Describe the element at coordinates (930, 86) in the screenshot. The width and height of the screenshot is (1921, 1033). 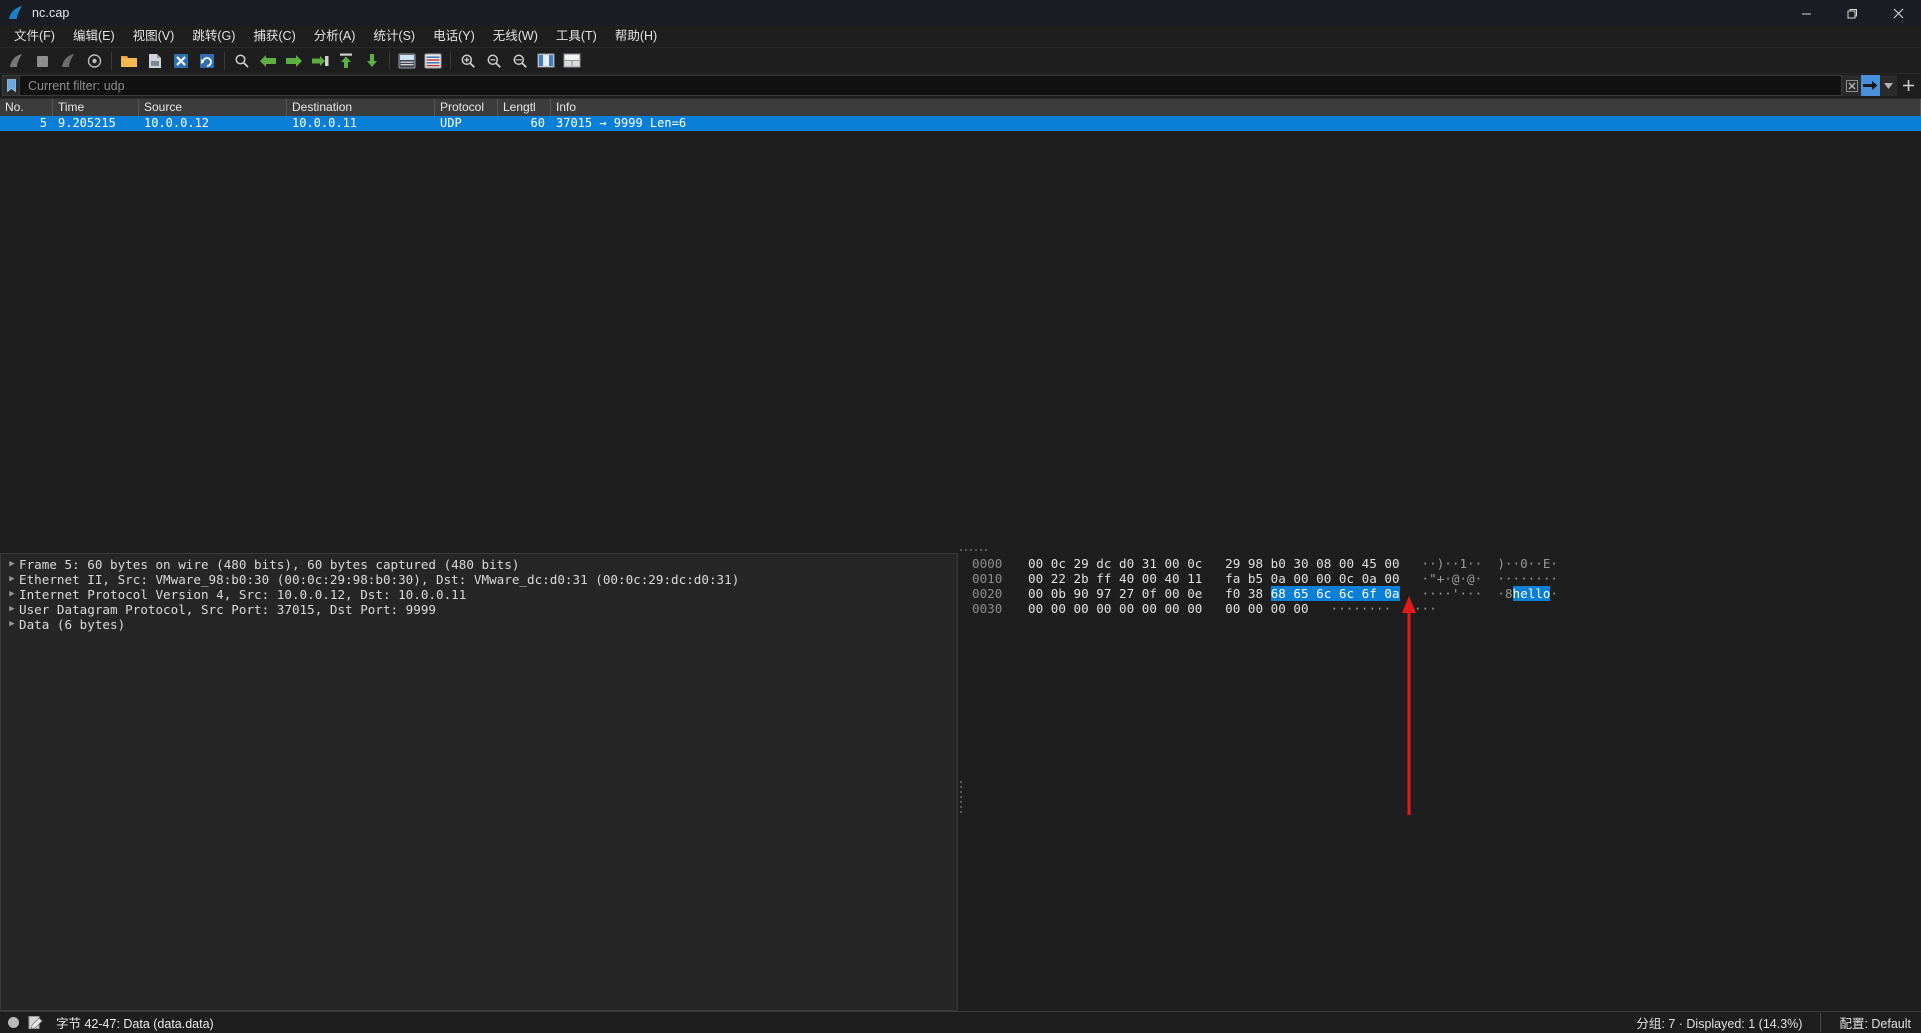
I see `display-filter-input: Current filter: udp` at that location.